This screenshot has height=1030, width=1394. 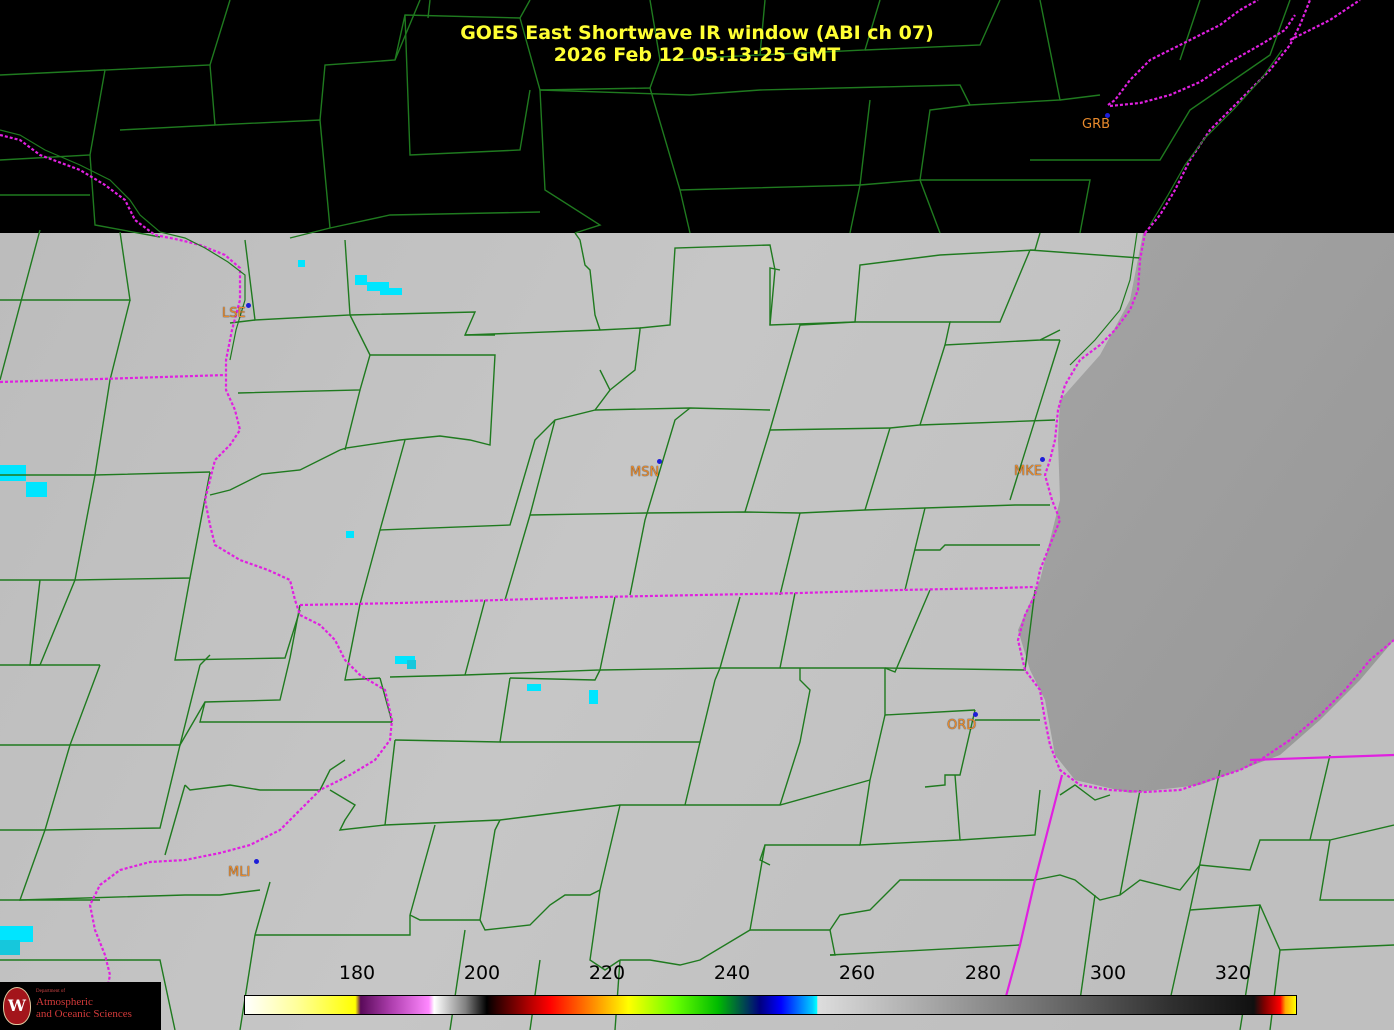 What do you see at coordinates (659, 461) in the screenshot?
I see `city-marker-msn` at bounding box center [659, 461].